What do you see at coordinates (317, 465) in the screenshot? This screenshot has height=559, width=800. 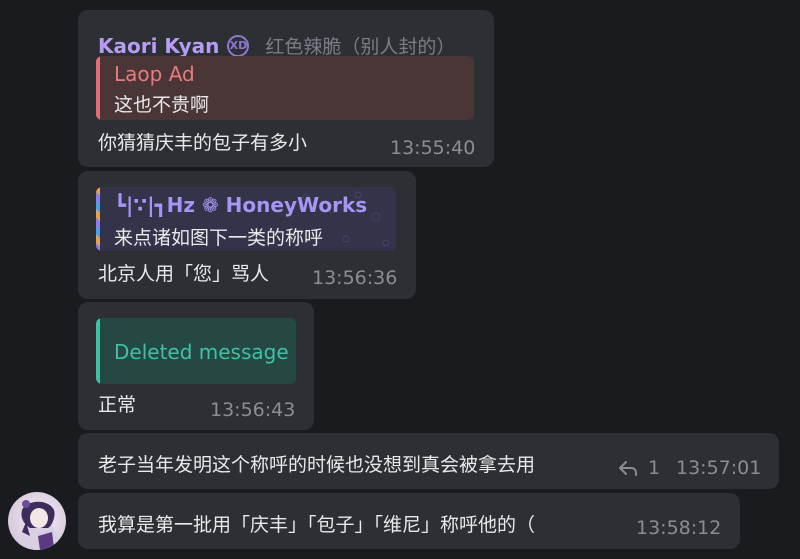 I see `message-text: 老子当年发明这个称呼的时候也没想到真会被拿去用` at bounding box center [317, 465].